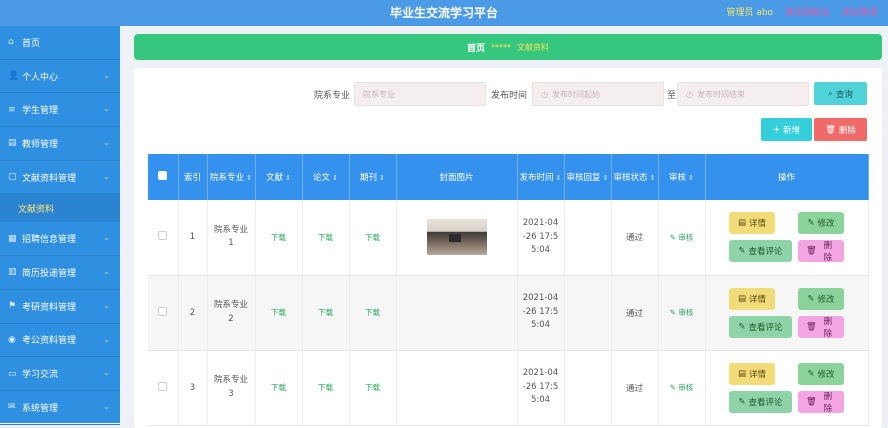 This screenshot has height=428, width=888. Describe the element at coordinates (588, 238) in the screenshot. I see `cell-reply` at that location.